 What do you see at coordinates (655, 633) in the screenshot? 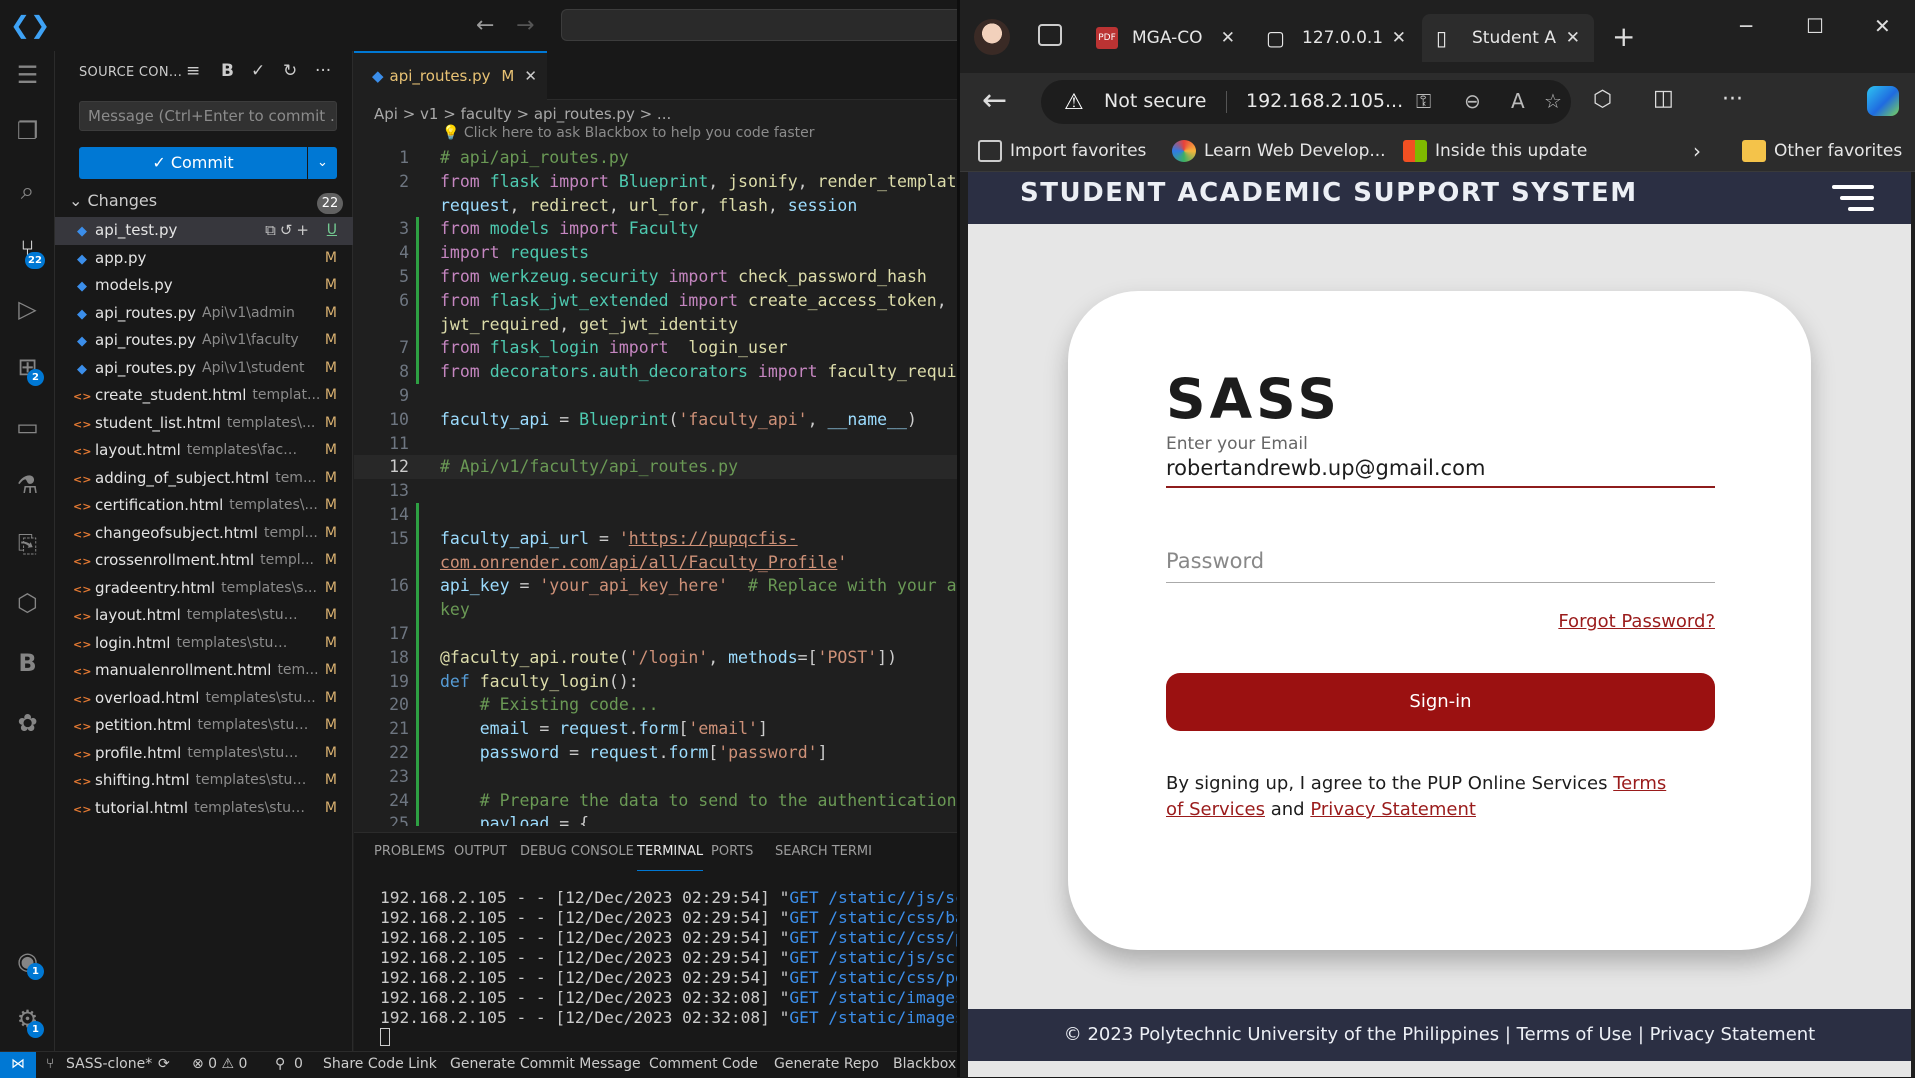
I see `code-line: 17` at bounding box center [655, 633].